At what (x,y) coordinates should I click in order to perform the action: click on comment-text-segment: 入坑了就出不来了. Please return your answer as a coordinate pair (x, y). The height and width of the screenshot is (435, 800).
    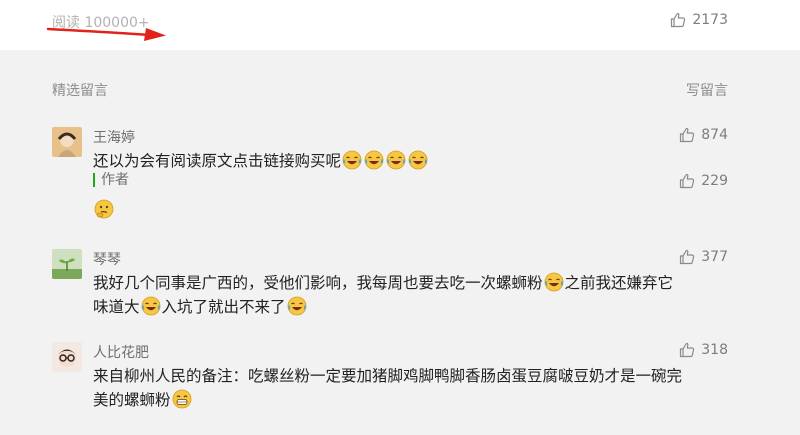
    Looking at the image, I should click on (223, 307).